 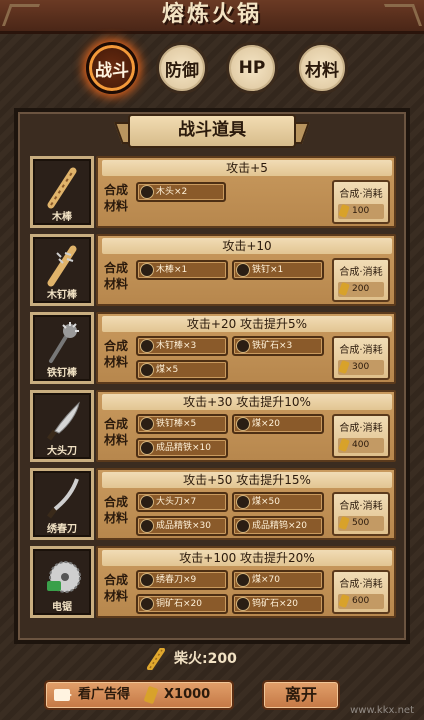 What do you see at coordinates (181, 192) in the screenshot?
I see `material-slot: 木头×2` at bounding box center [181, 192].